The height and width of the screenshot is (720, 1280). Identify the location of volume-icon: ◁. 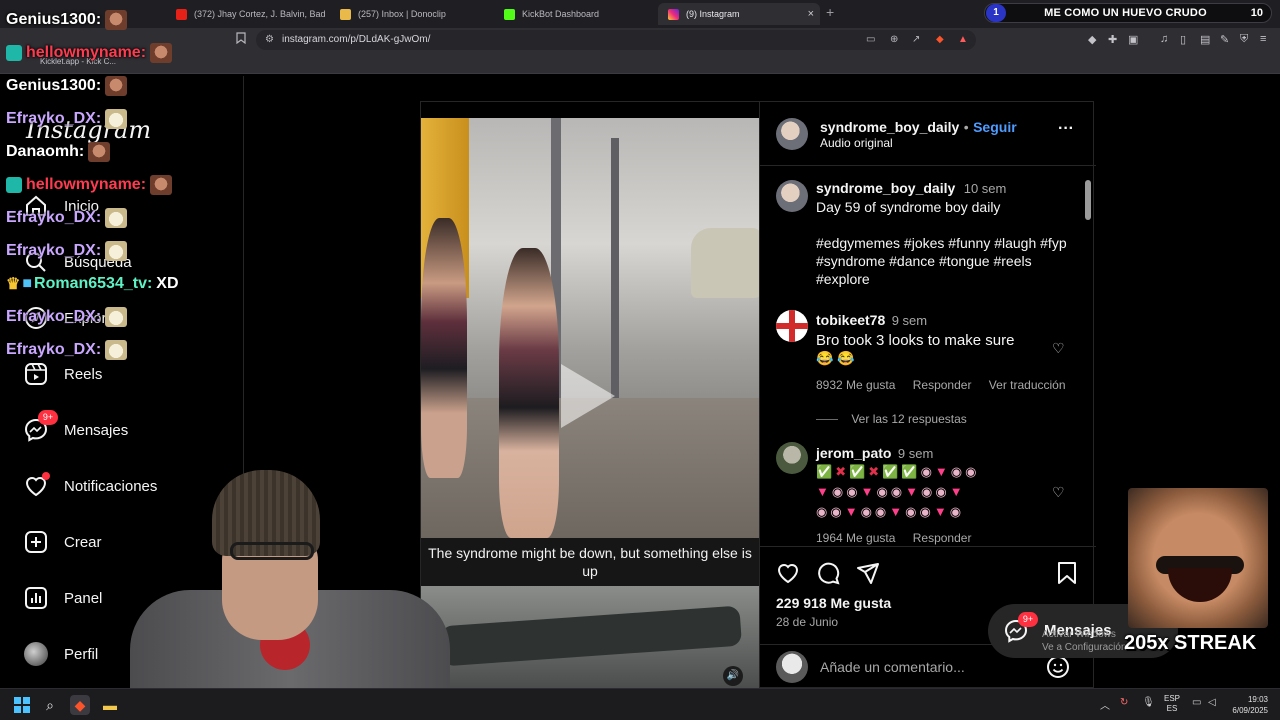
(1212, 702).